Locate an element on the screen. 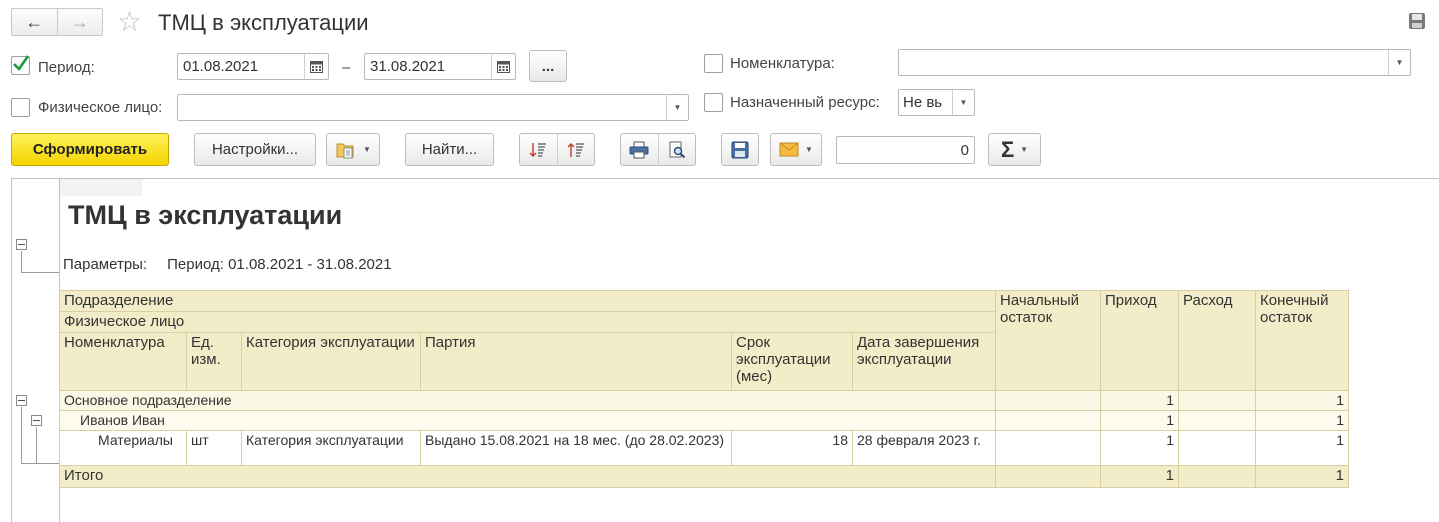 Image resolution: width=1439 pixels, height=522 pixels. send-email-button: ▼ is located at coordinates (796, 149).